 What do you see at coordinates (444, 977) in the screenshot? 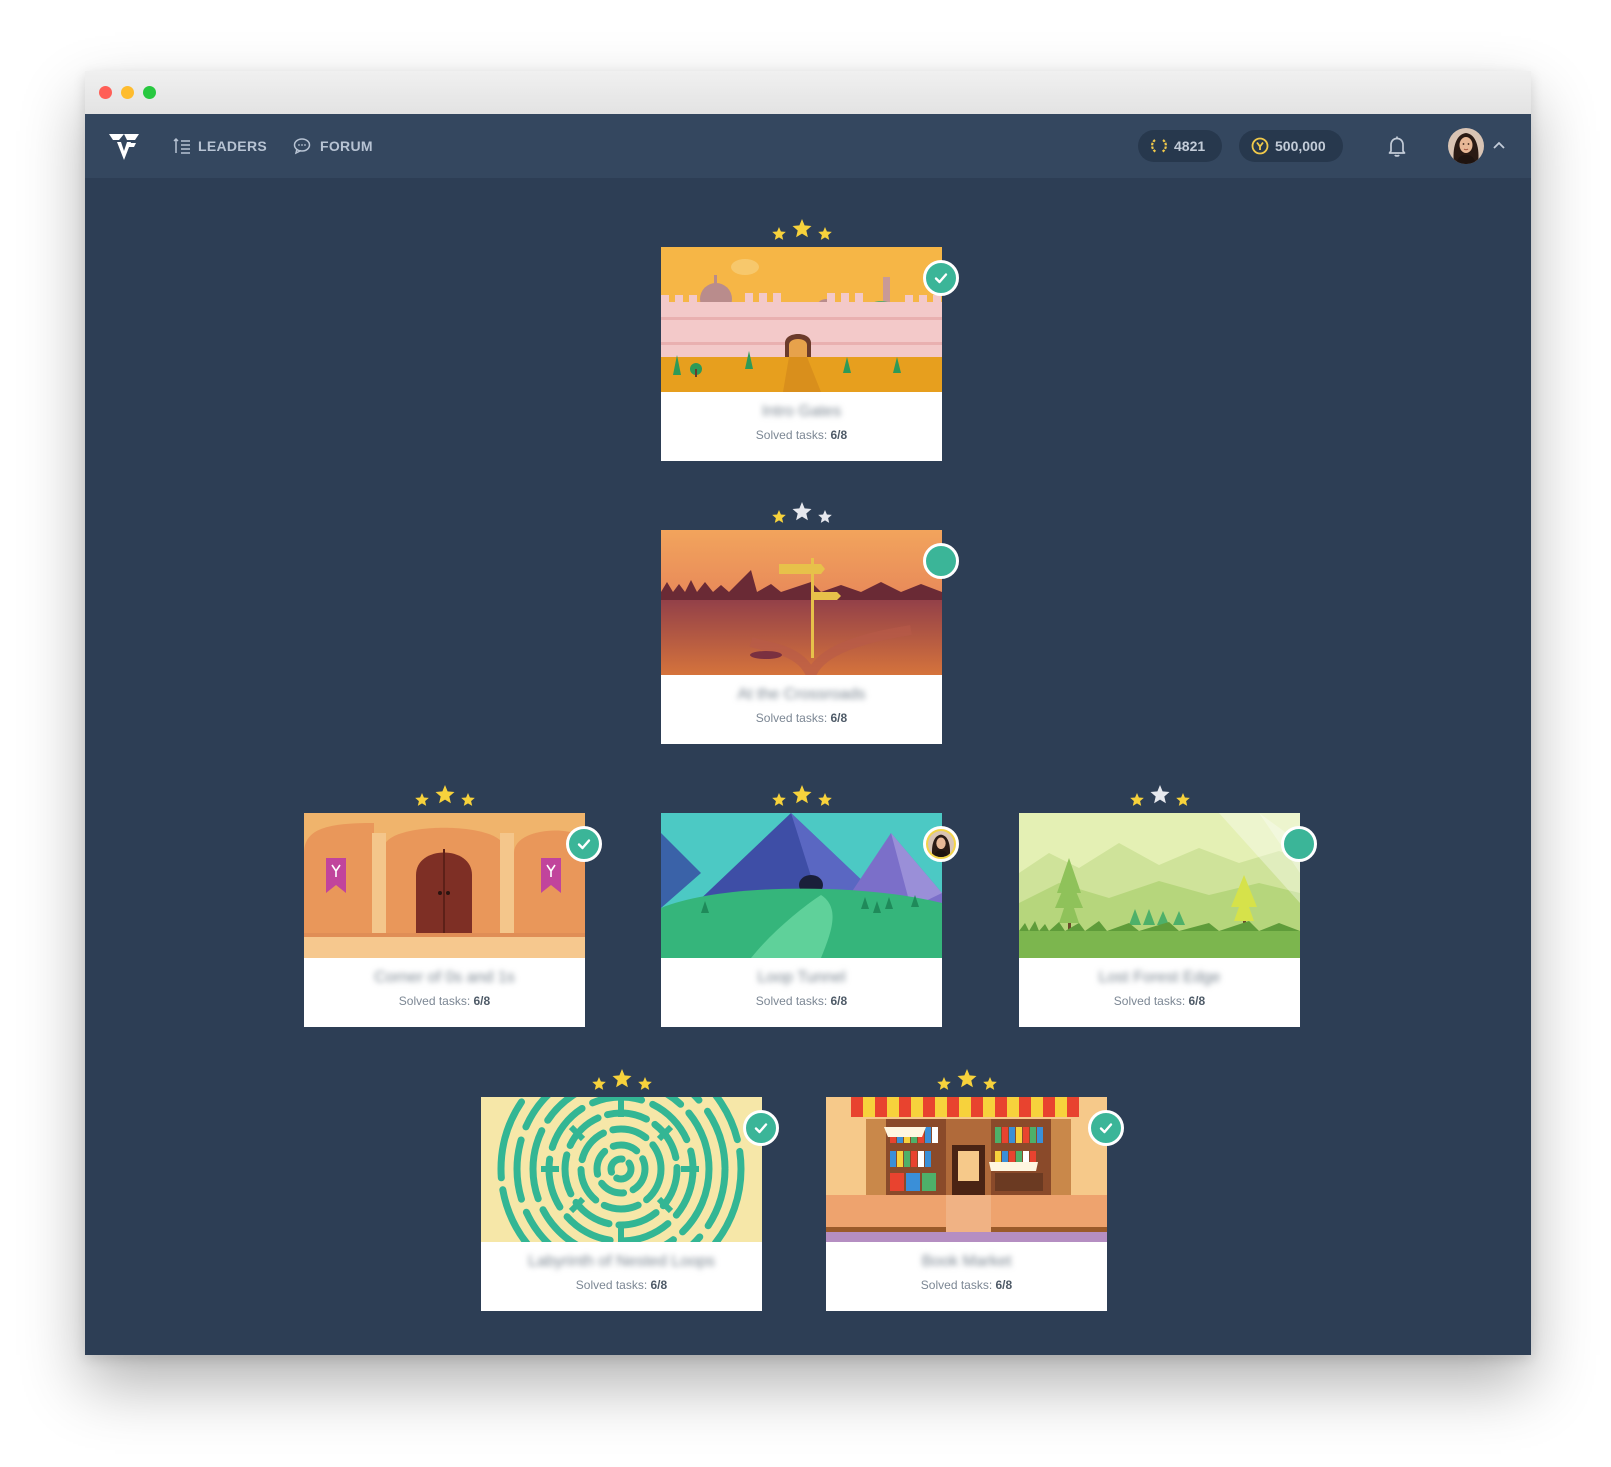
I see `level-title: Corner of 0s and 1s` at bounding box center [444, 977].